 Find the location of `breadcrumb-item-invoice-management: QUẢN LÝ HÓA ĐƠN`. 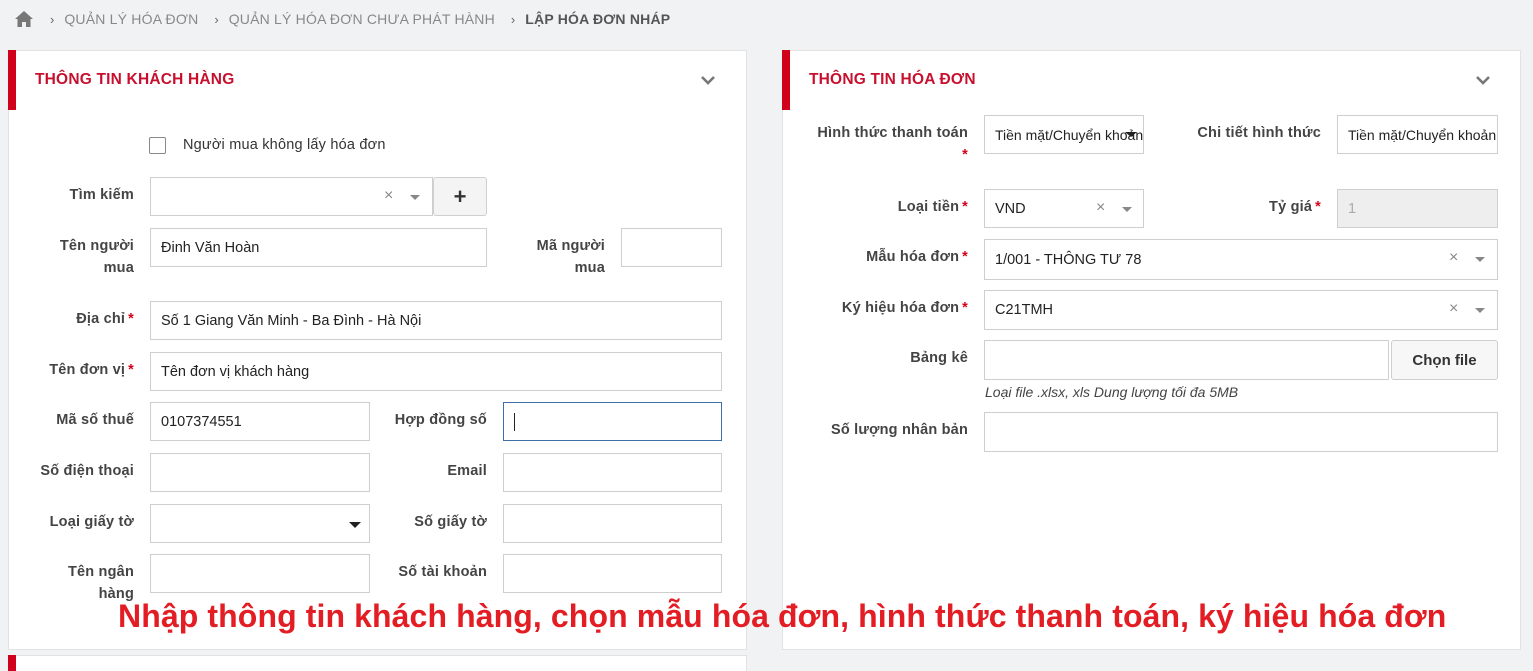

breadcrumb-item-invoice-management: QUẢN LÝ HÓA ĐƠN is located at coordinates (131, 19).